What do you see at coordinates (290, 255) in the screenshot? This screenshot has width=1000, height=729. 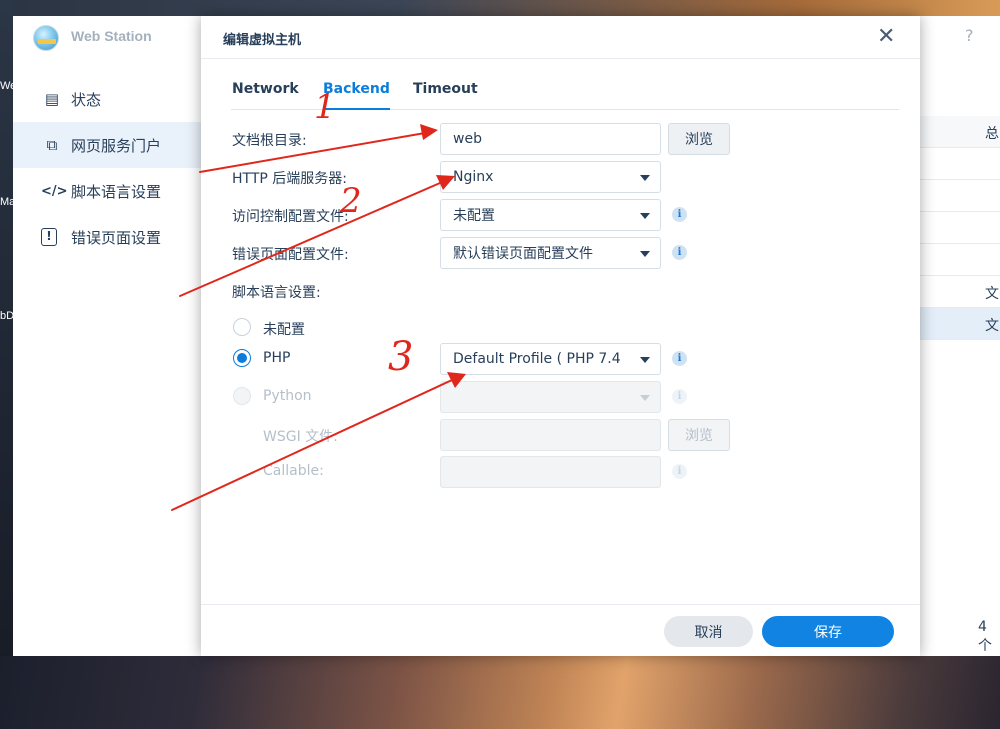 I see `error-page-profile-label: 错误页面配置文件:` at bounding box center [290, 255].